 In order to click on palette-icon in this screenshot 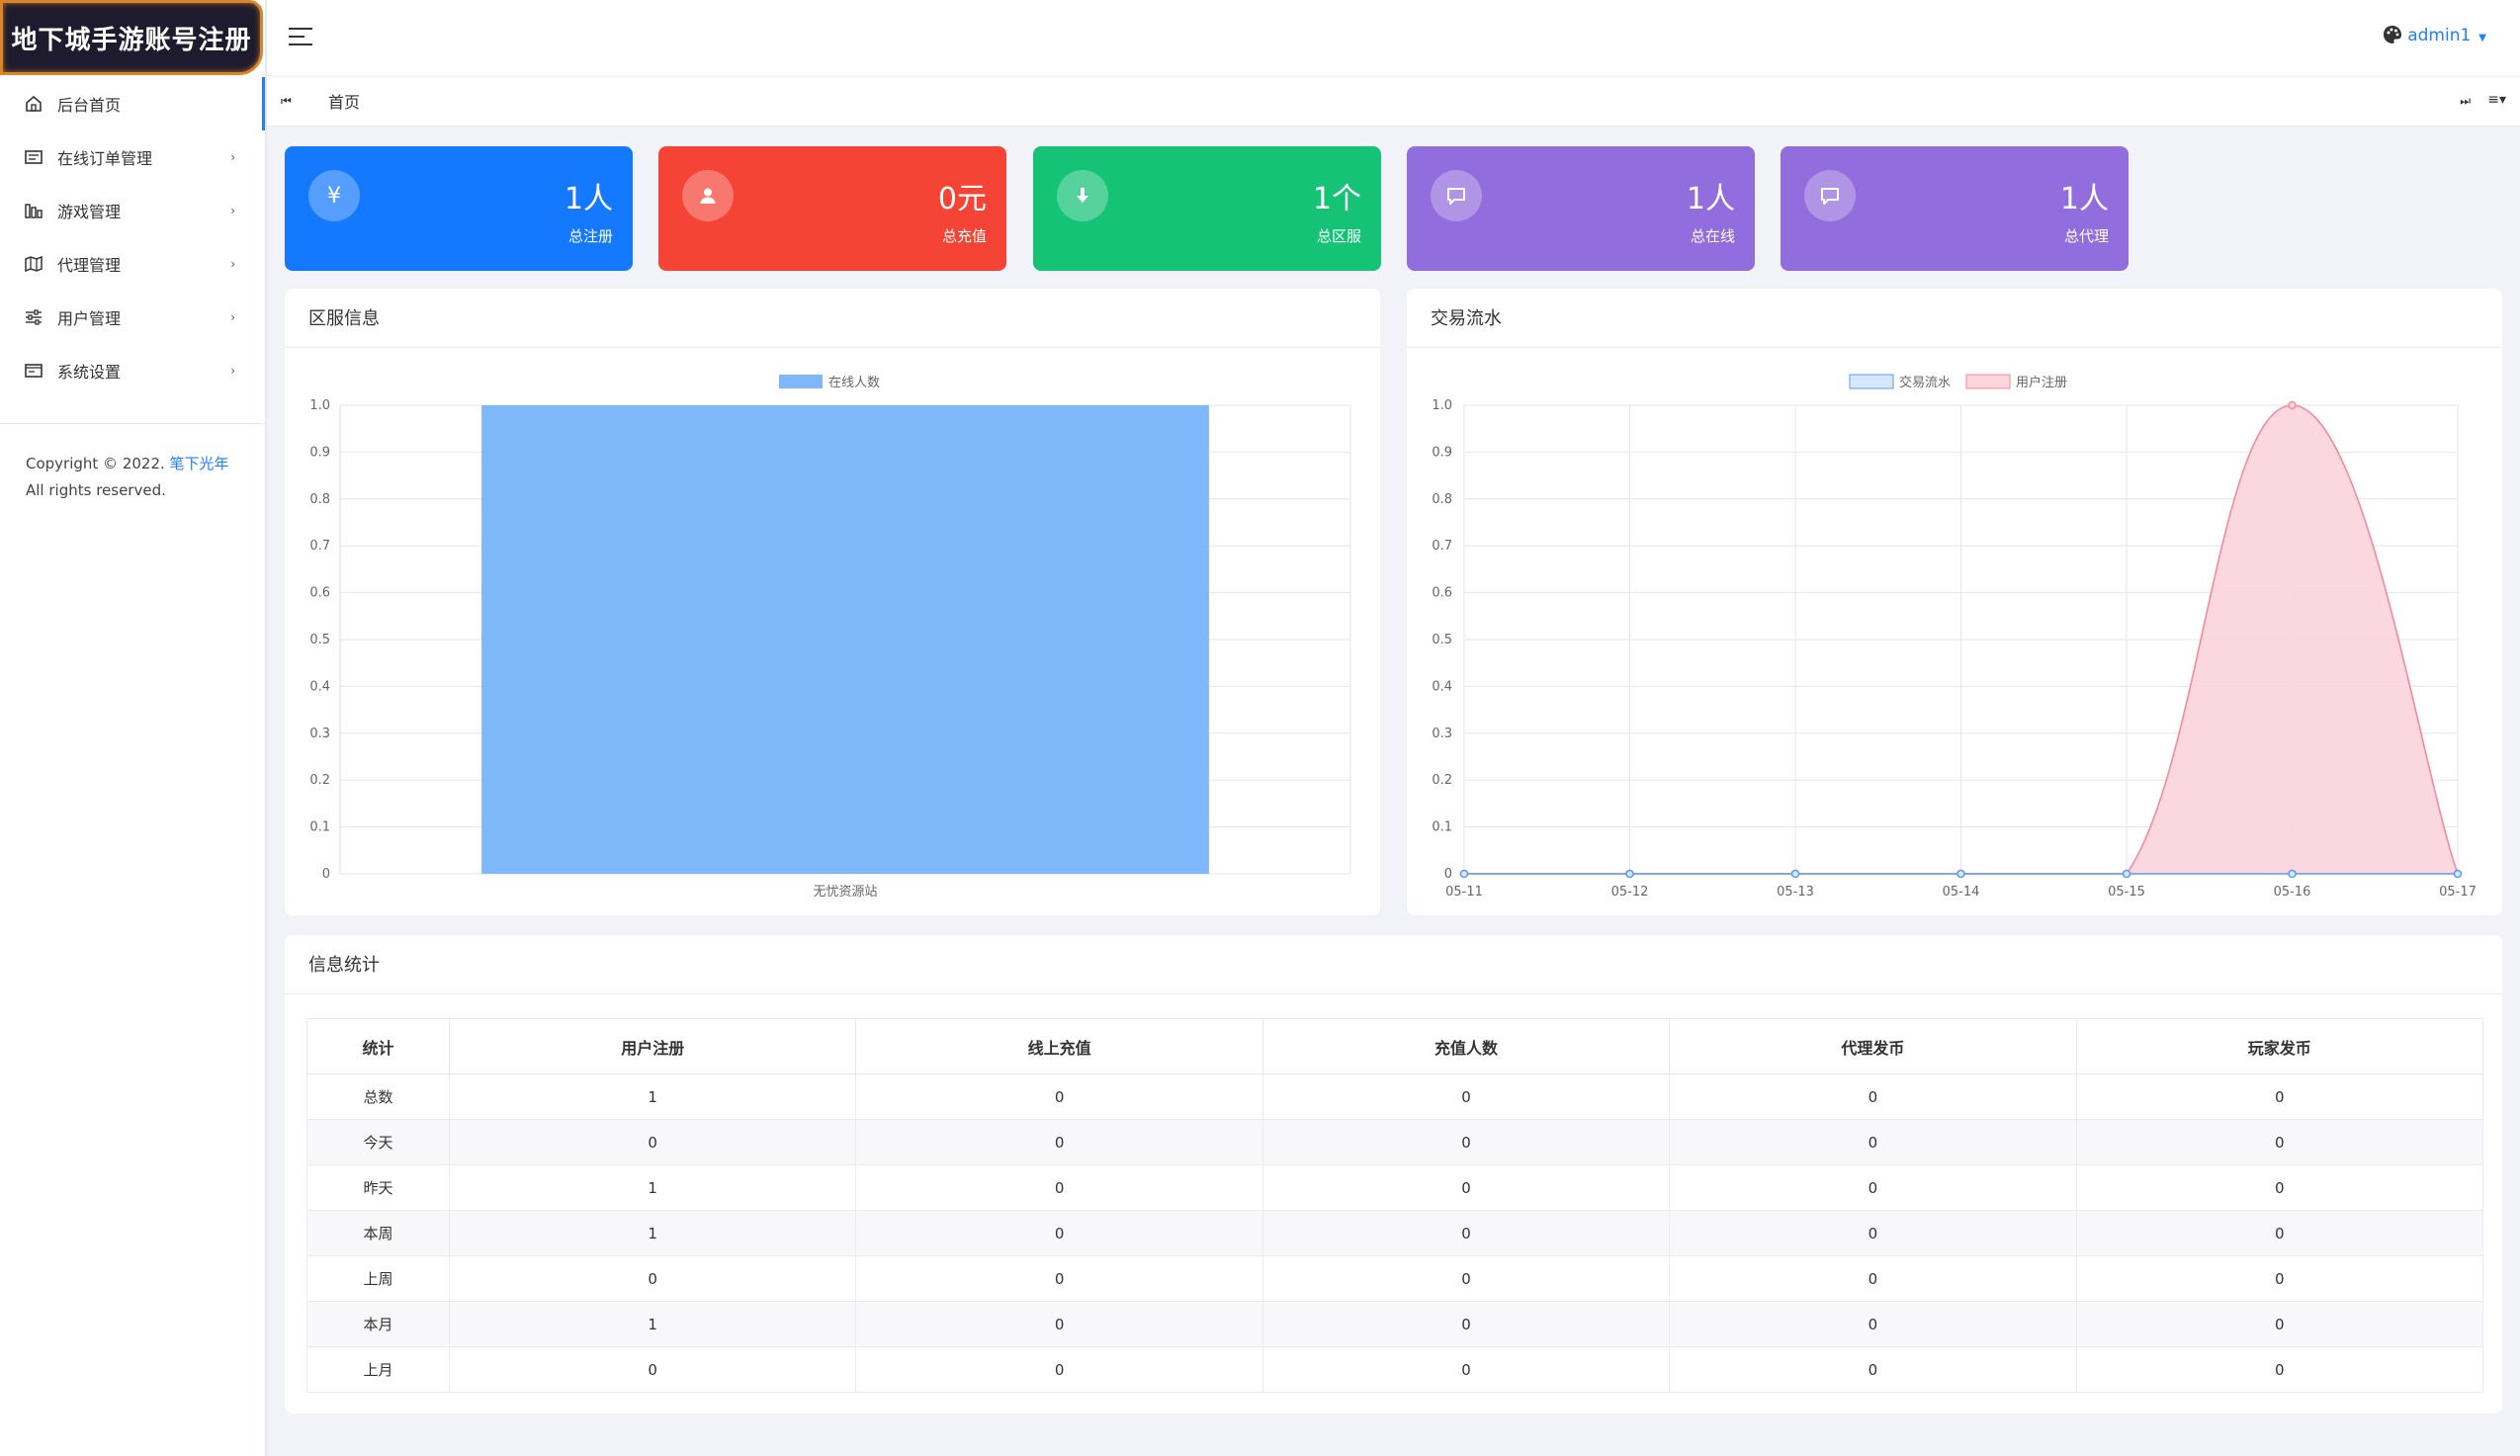, I will do `click(2392, 34)`.